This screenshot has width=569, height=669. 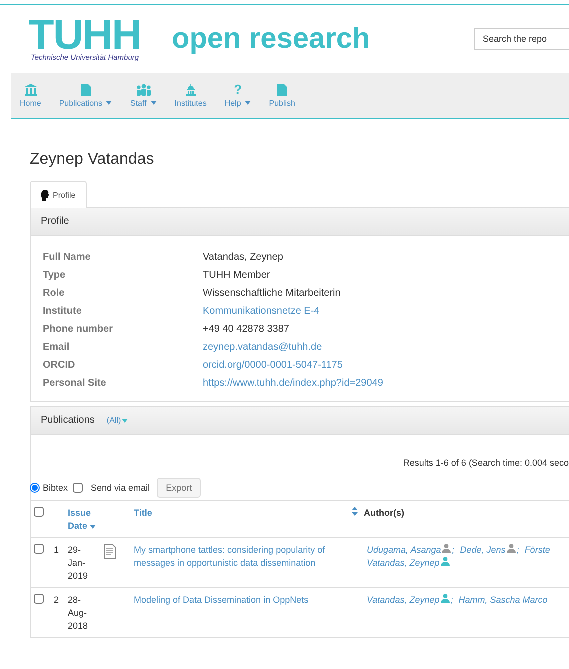 What do you see at coordinates (78, 329) in the screenshot?
I see `field-label: Phone number` at bounding box center [78, 329].